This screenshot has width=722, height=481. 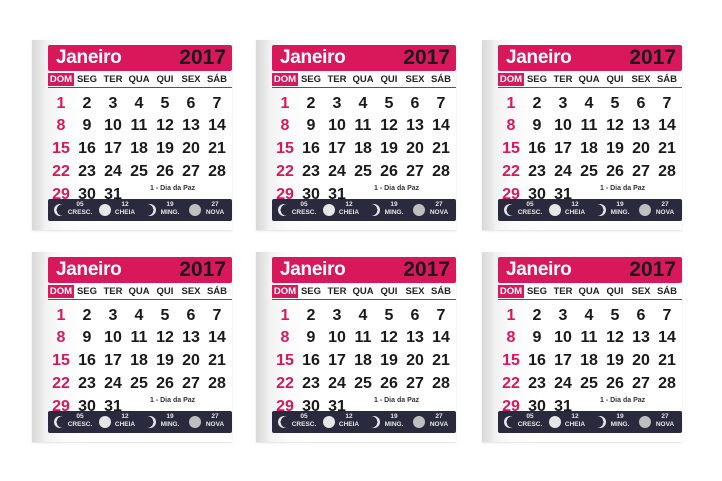 What do you see at coordinates (415, 315) in the screenshot?
I see `day-number: 6` at bounding box center [415, 315].